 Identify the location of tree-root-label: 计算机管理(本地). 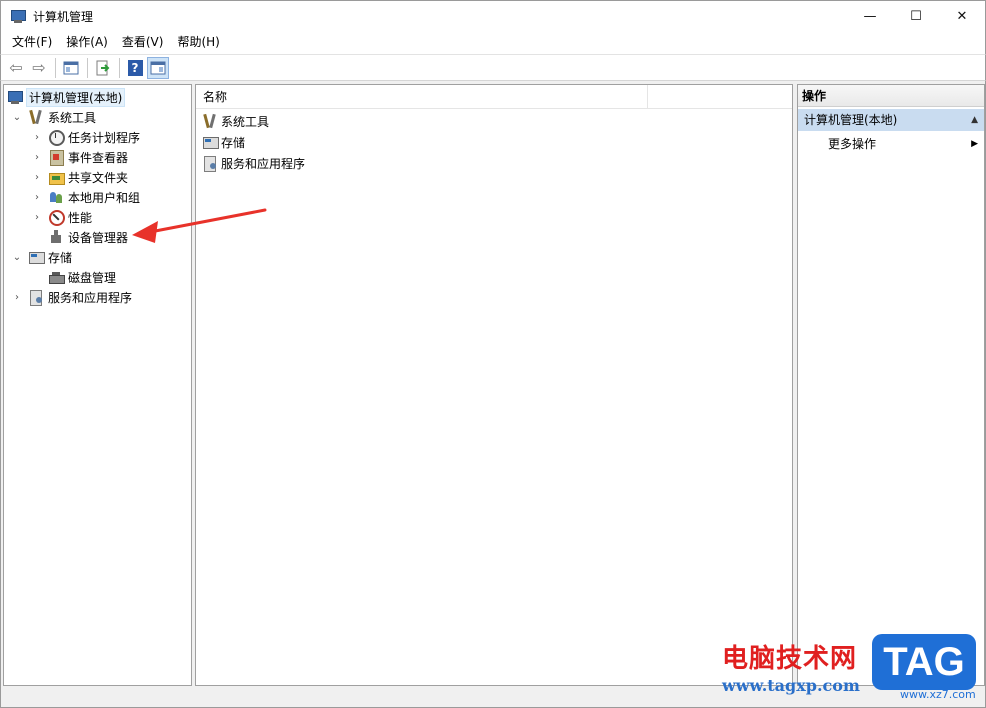
(76, 97).